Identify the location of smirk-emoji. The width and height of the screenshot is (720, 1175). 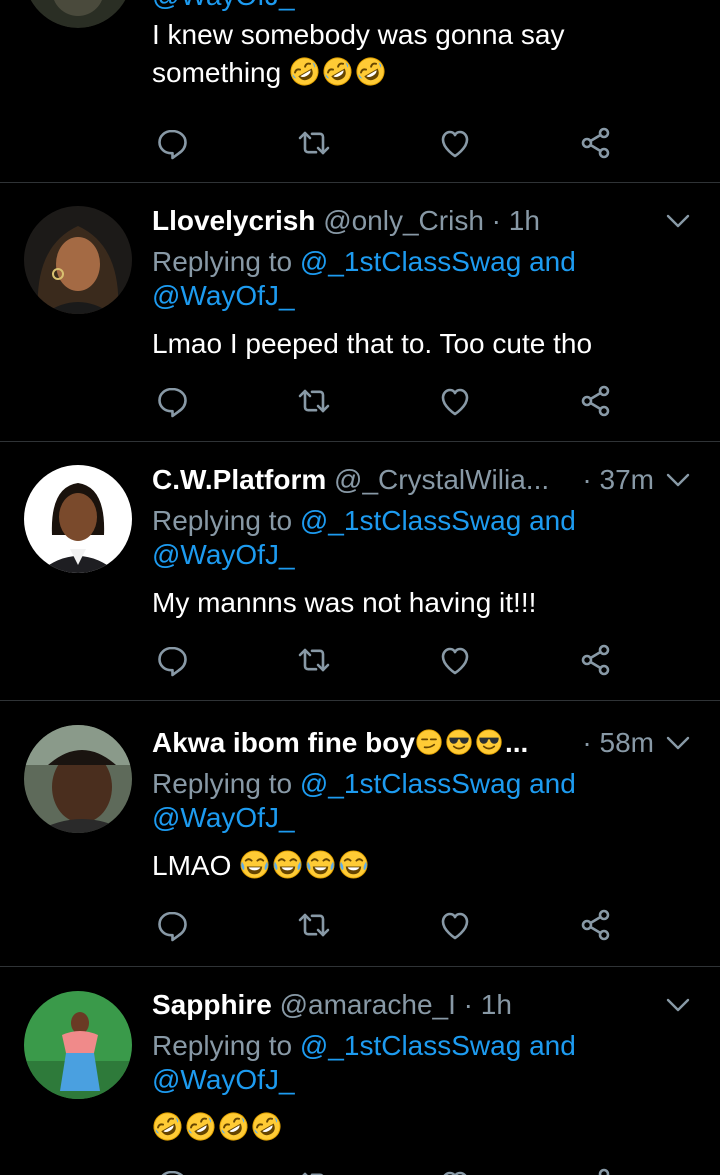
(430, 742).